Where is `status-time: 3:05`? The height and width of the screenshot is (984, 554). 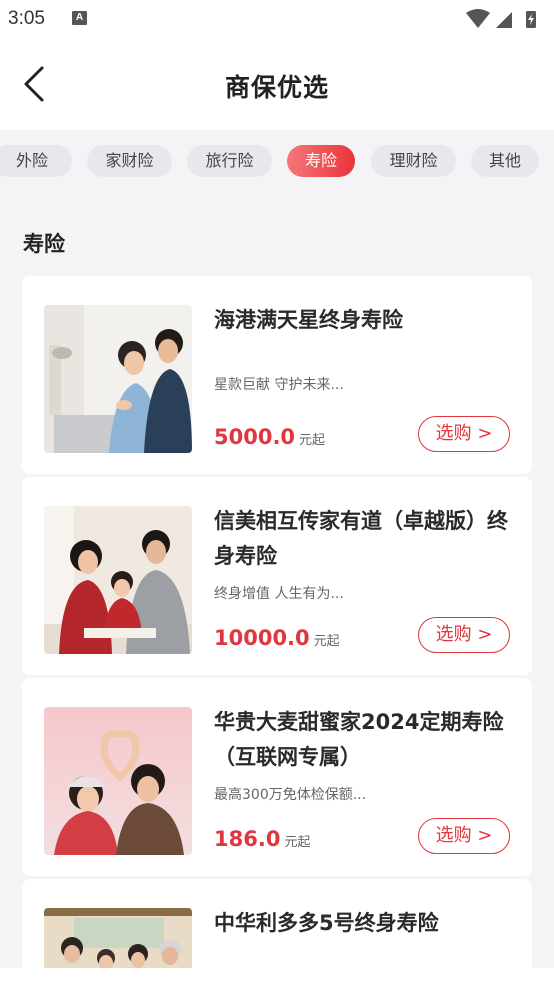
status-time: 3:05 is located at coordinates (26, 18).